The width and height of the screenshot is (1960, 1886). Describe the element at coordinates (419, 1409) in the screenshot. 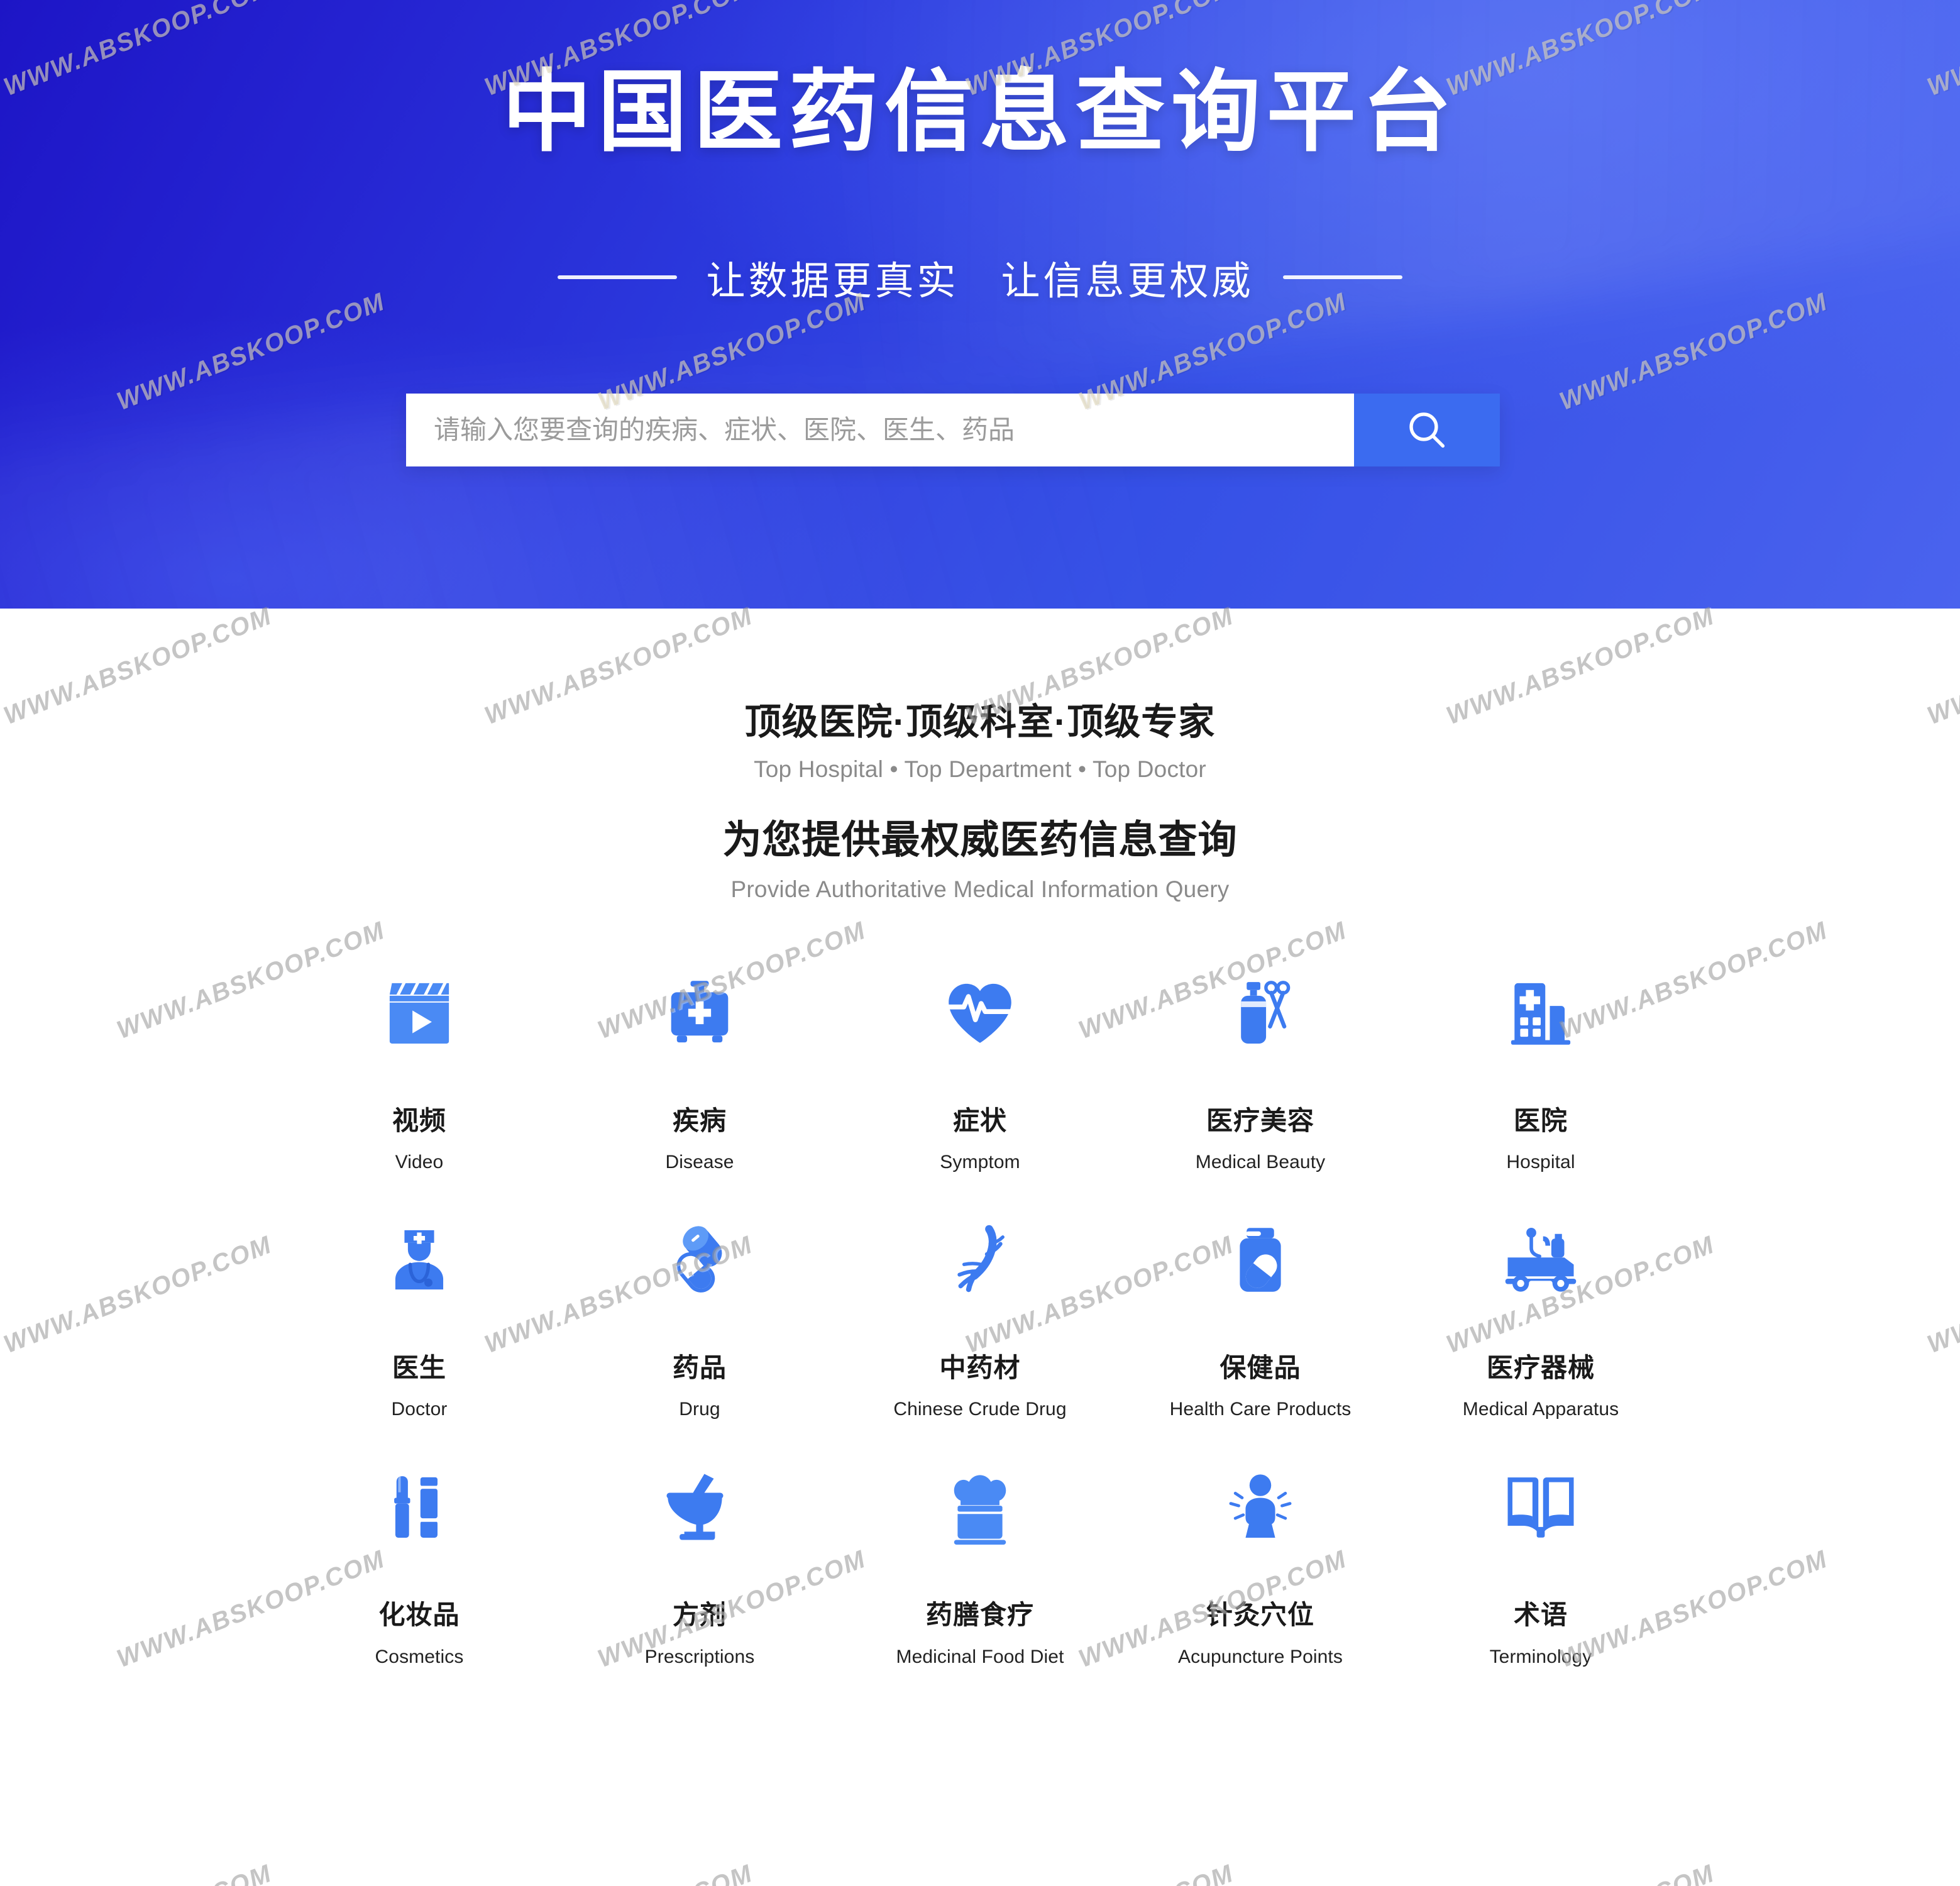

I see `category-label-en: Doctor` at that location.